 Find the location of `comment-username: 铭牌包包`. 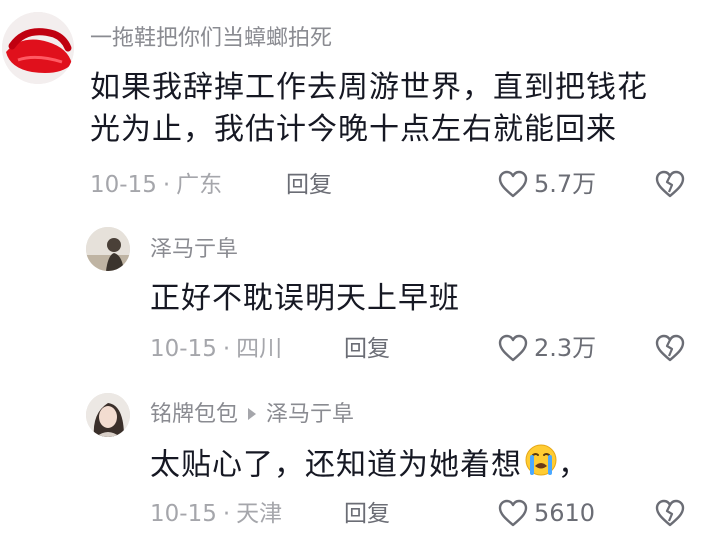

comment-username: 铭牌包包 is located at coordinates (194, 414).